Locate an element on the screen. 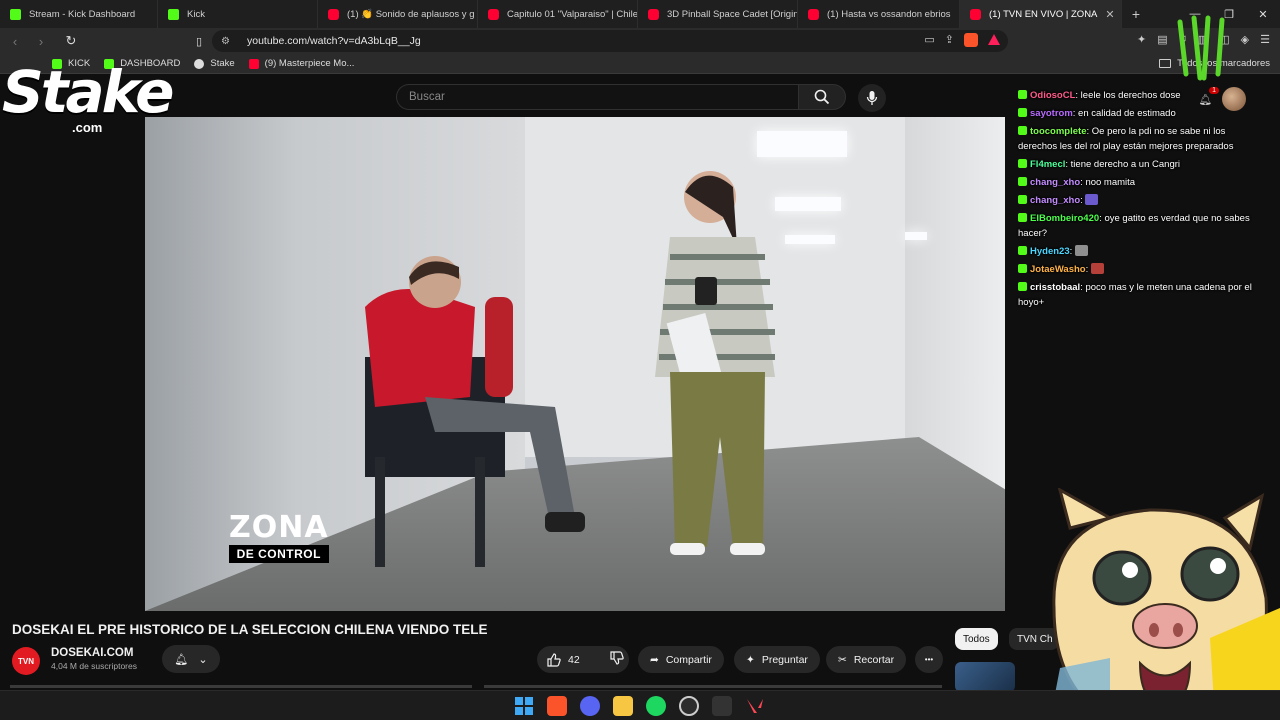  reload-icon: ↻ is located at coordinates (71, 41).